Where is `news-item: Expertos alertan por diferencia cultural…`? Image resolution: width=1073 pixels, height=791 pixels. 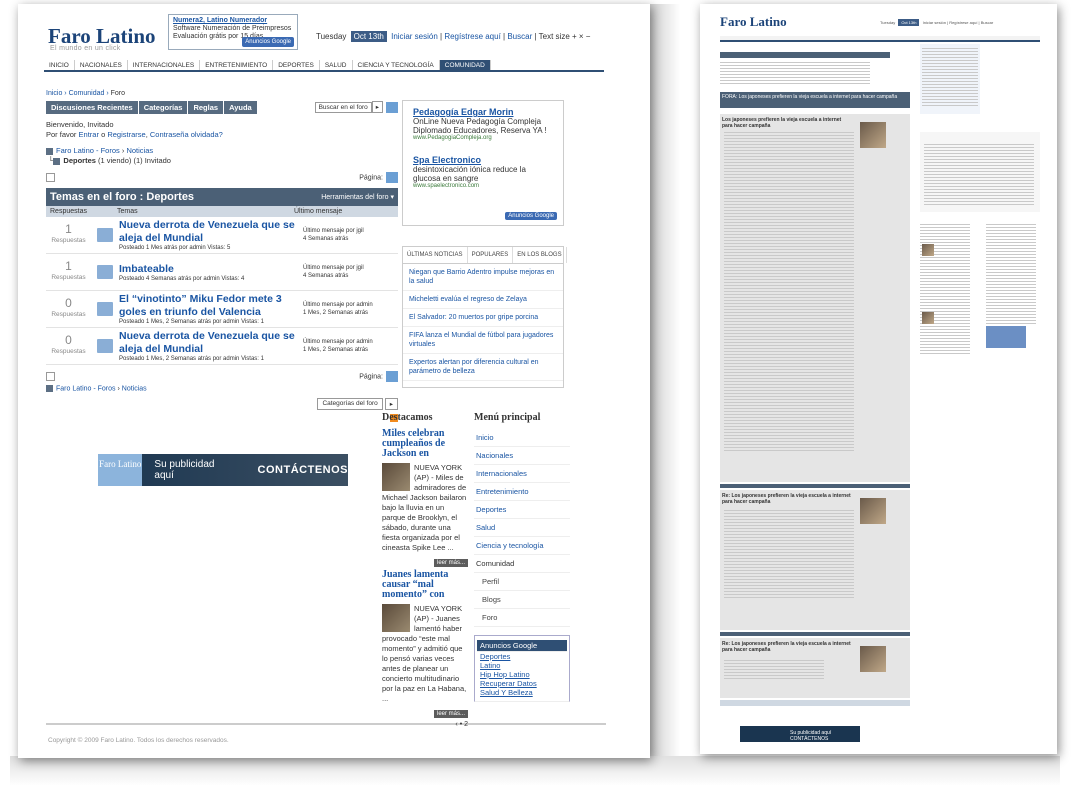 news-item: Expertos alertan por diferencia cultural… is located at coordinates (483, 367).